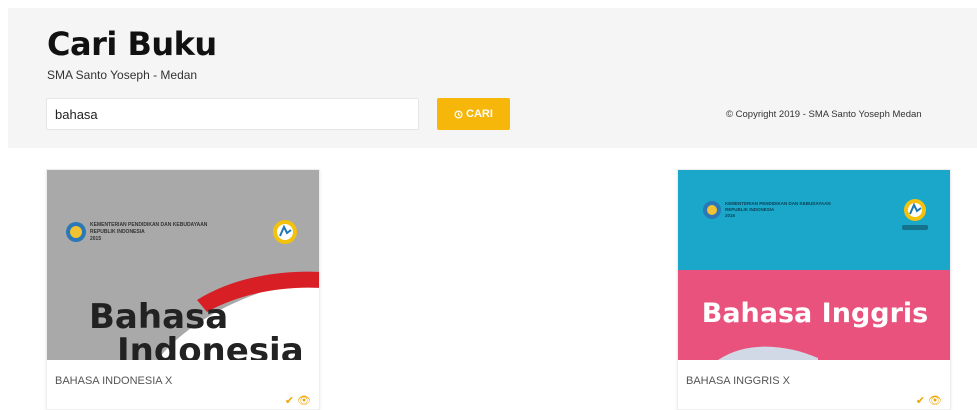 The image size is (977, 410). Describe the element at coordinates (132, 44) in the screenshot. I see `page-title: Cari Buku` at that location.